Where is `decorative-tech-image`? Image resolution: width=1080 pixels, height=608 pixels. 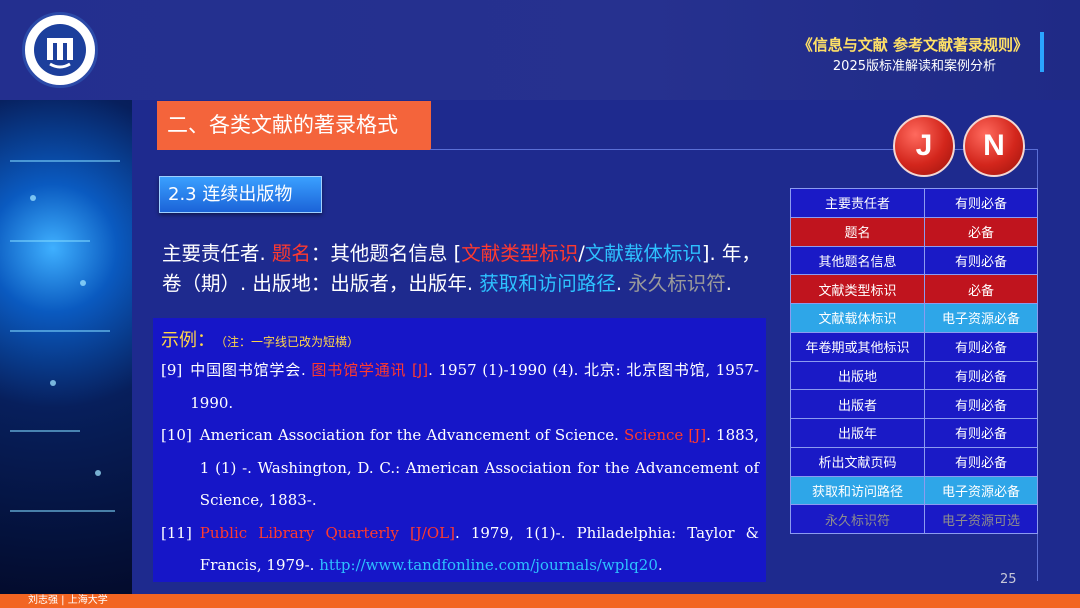
decorative-tech-image is located at coordinates (66, 347).